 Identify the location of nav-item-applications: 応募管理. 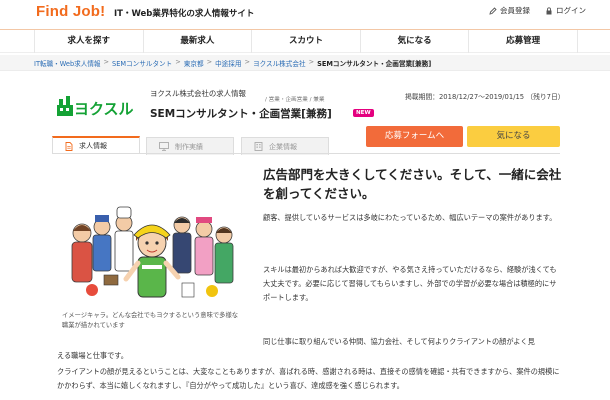
(523, 41).